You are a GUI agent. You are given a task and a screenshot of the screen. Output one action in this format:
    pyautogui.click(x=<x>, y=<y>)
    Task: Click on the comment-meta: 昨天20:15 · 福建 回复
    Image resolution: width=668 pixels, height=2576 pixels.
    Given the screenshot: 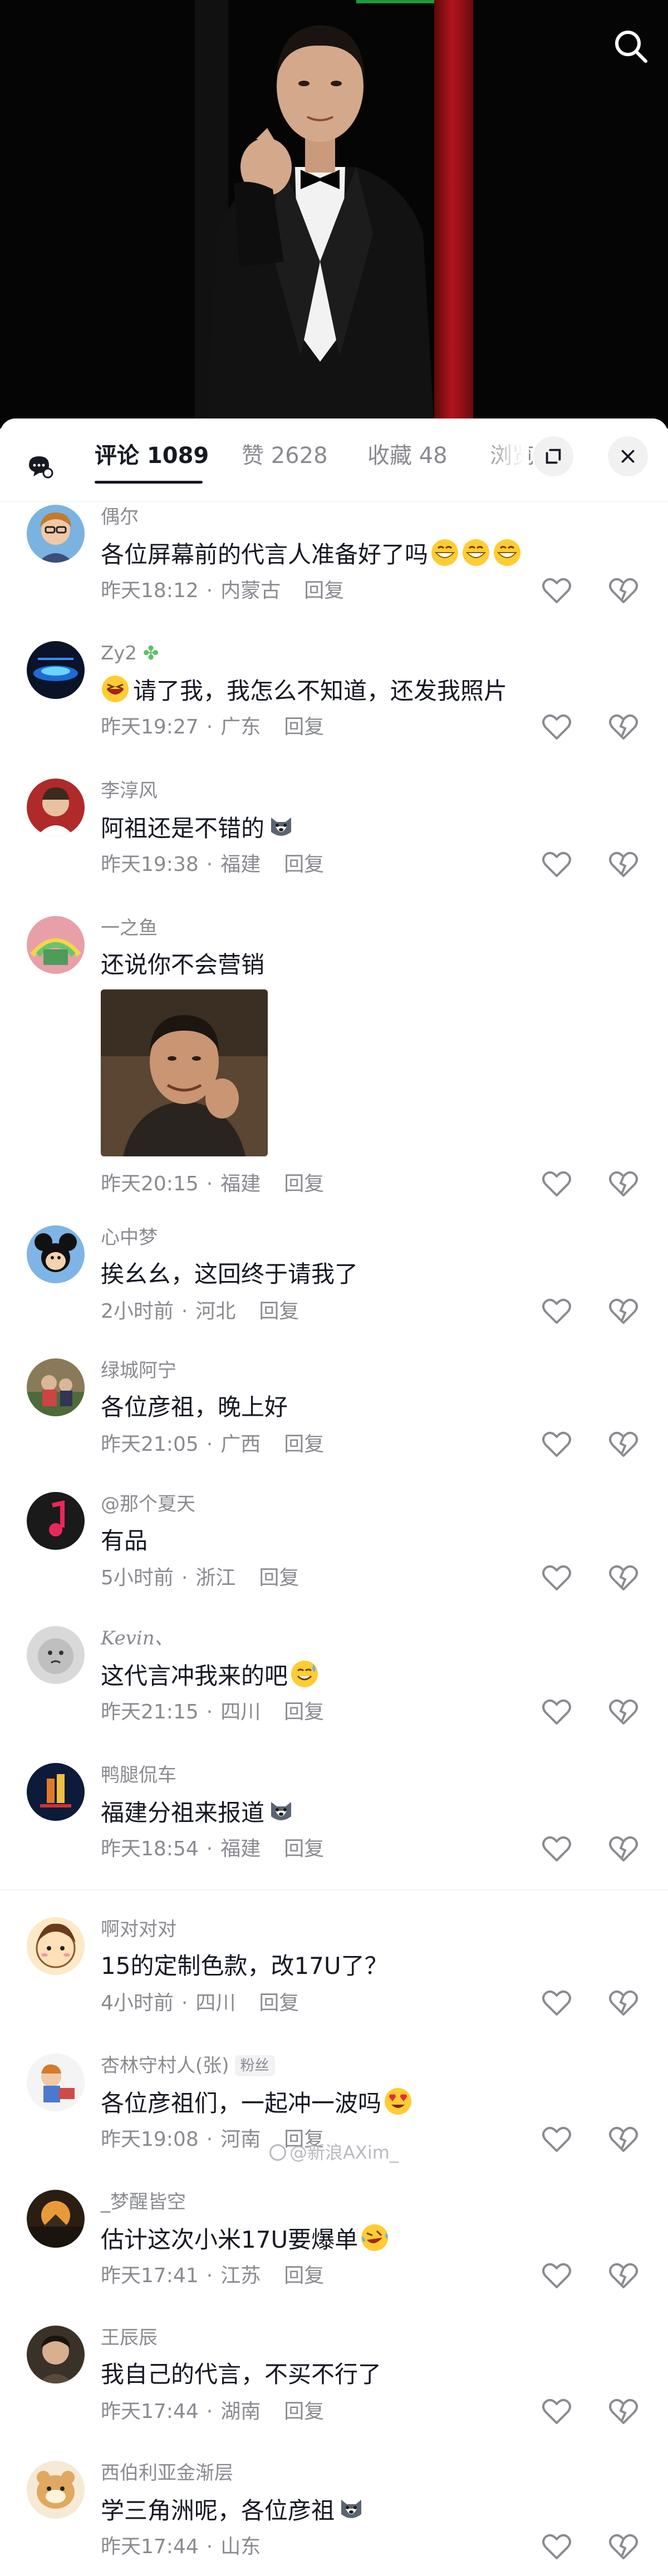 What is the action you would take?
    pyautogui.click(x=213, y=1184)
    